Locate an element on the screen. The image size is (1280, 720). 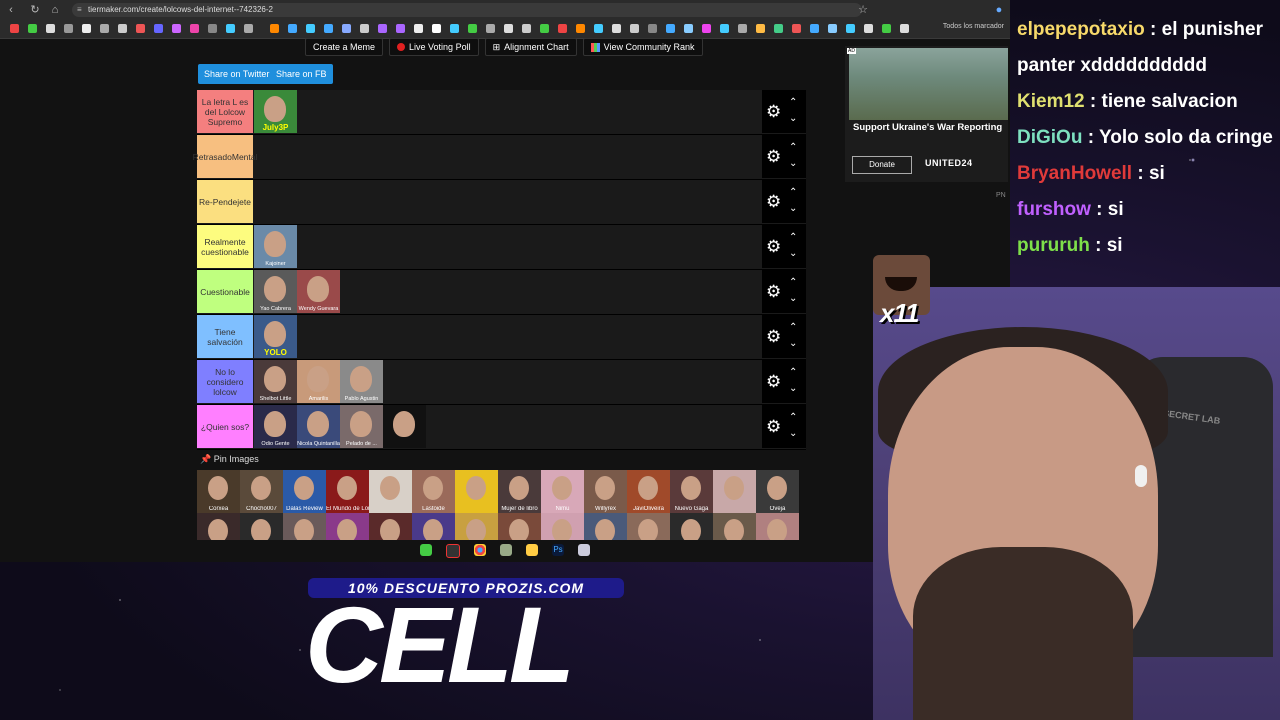
tier-image: Yao Cabrera is located at coordinates (275, 291).